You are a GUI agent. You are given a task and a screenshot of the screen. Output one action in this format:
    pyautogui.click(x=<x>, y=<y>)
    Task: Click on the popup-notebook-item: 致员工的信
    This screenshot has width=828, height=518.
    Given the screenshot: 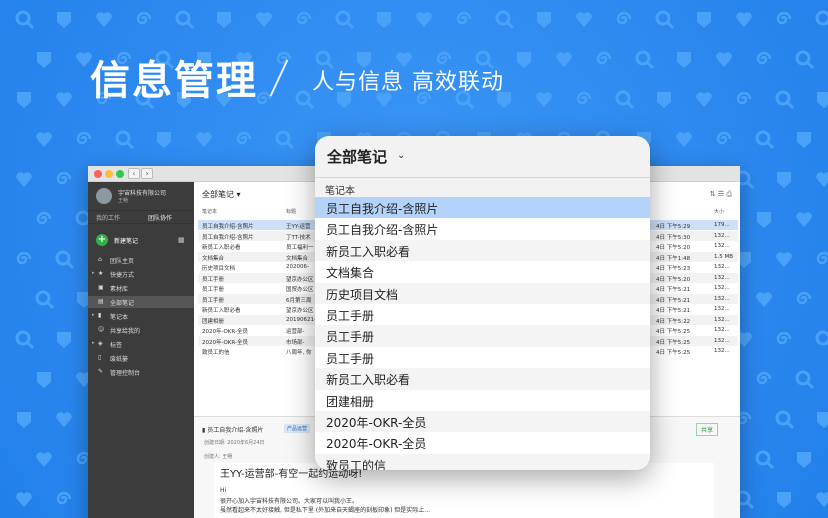 What is the action you would take?
    pyautogui.click(x=482, y=461)
    